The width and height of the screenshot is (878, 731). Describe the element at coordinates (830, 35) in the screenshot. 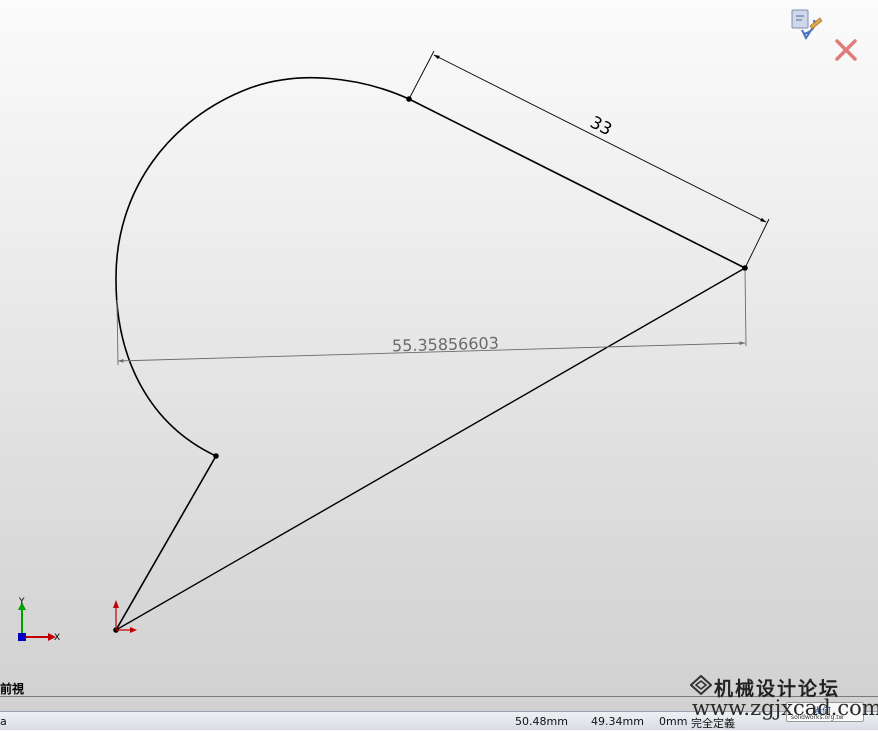

I see `confirmation-corner` at that location.